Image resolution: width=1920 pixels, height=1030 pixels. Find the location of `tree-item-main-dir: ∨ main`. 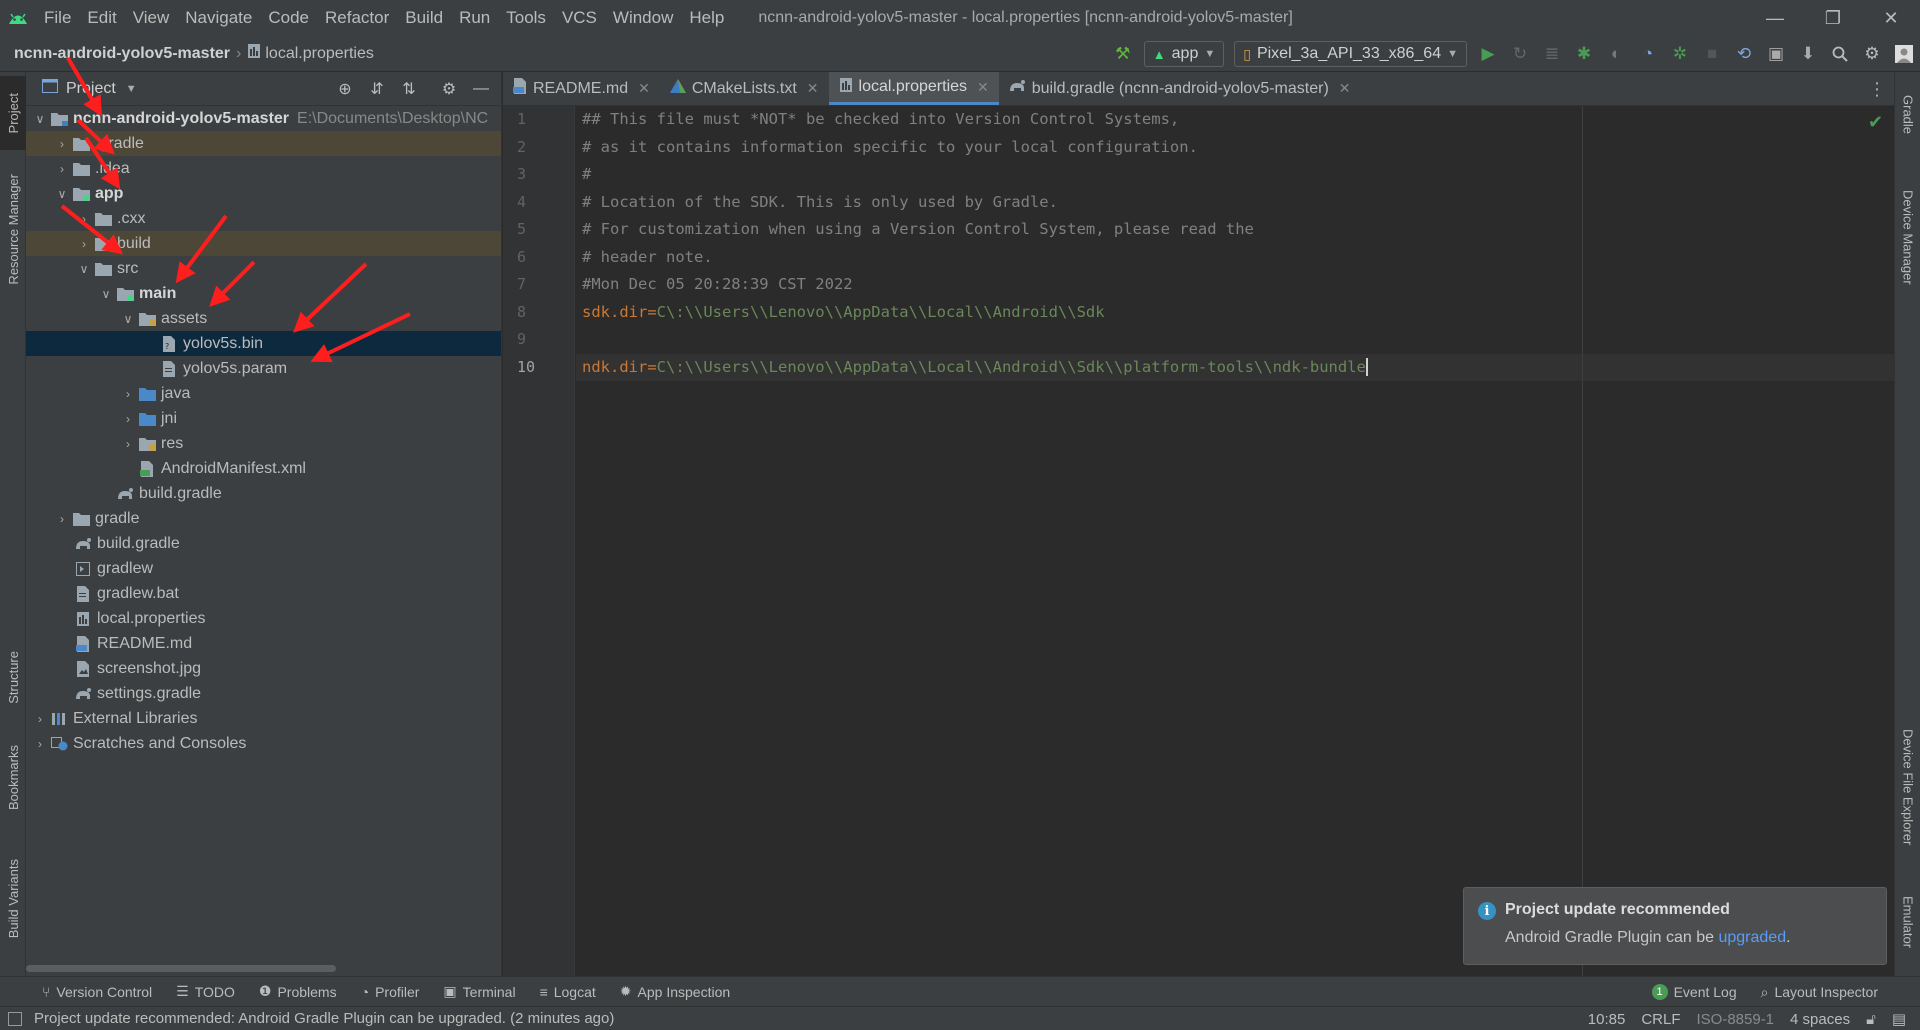

tree-item-main-dir: ∨ main is located at coordinates (263, 293).